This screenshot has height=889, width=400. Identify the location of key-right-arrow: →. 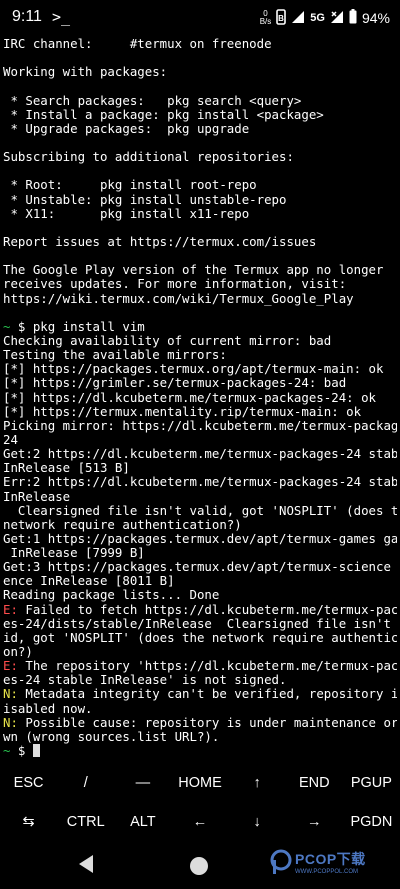
(314, 821).